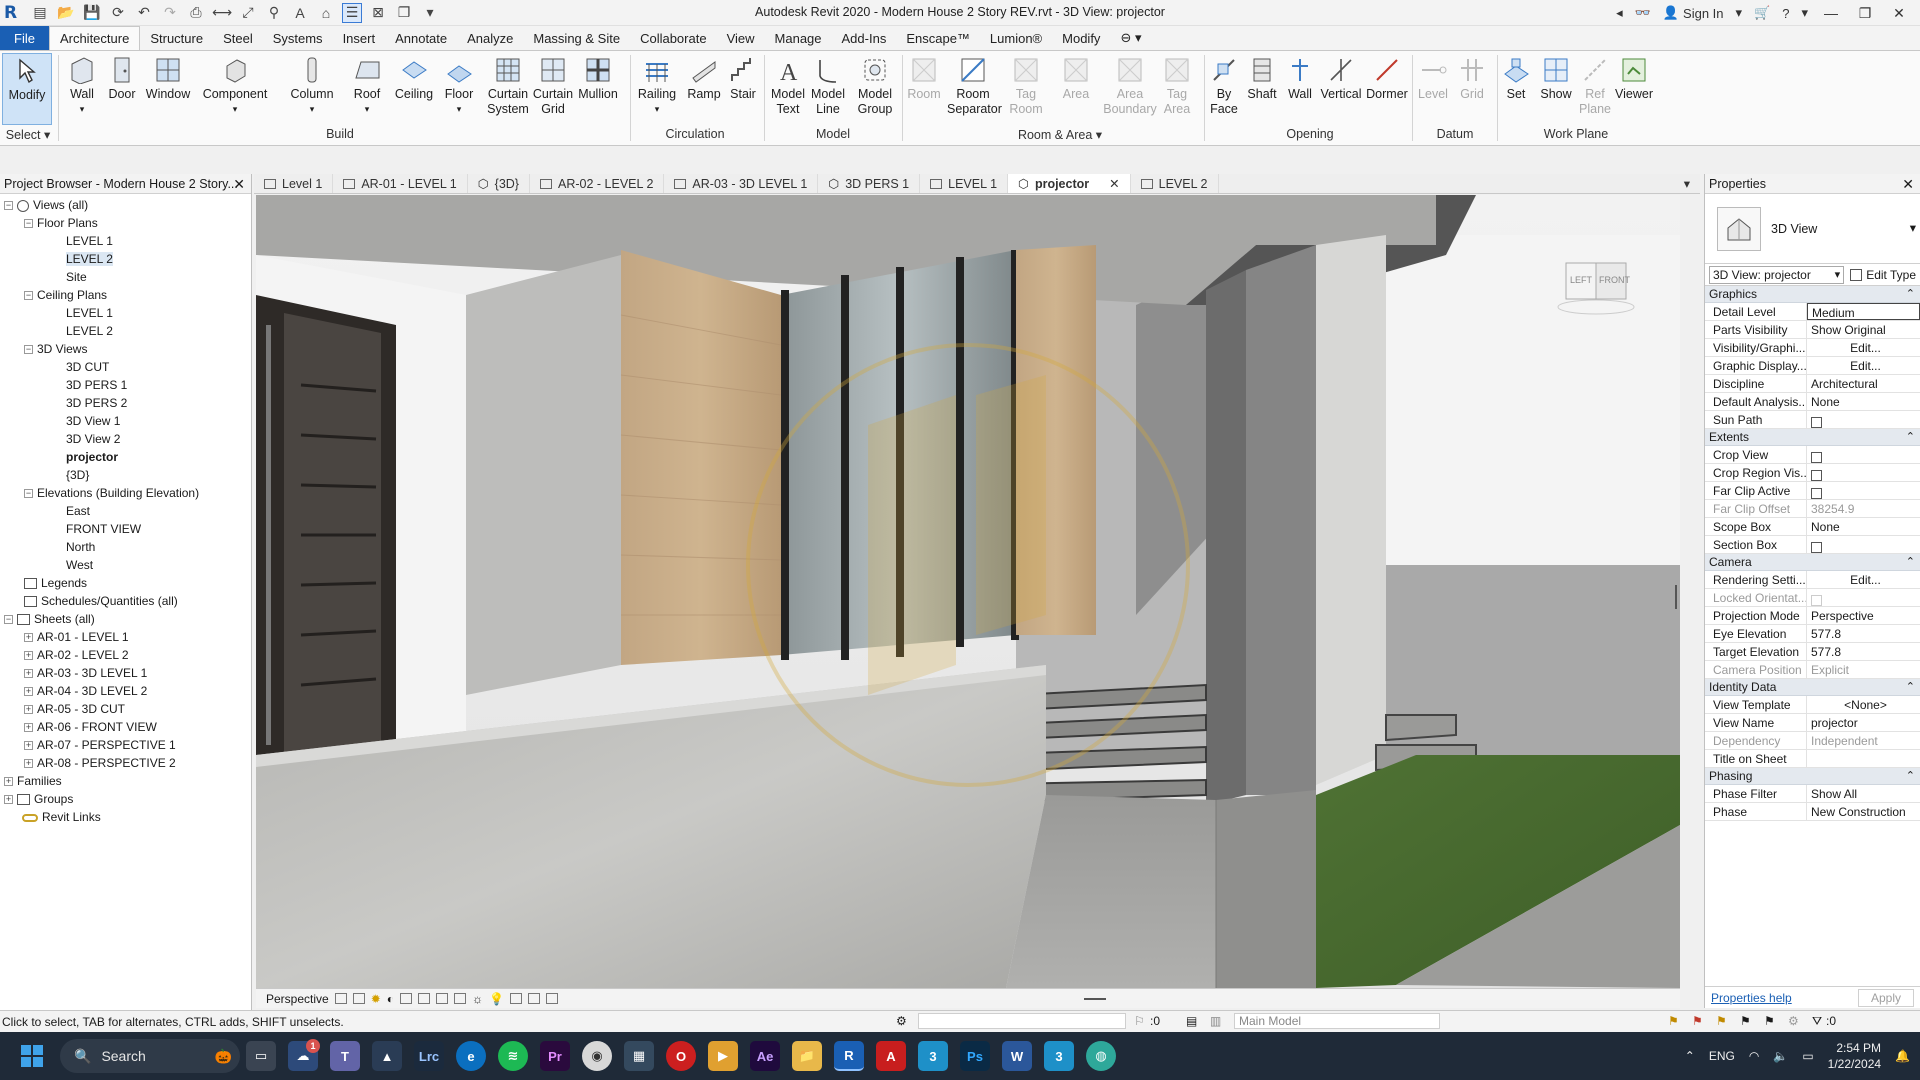  I want to click on photos-icon: ▲, so click(387, 1056).